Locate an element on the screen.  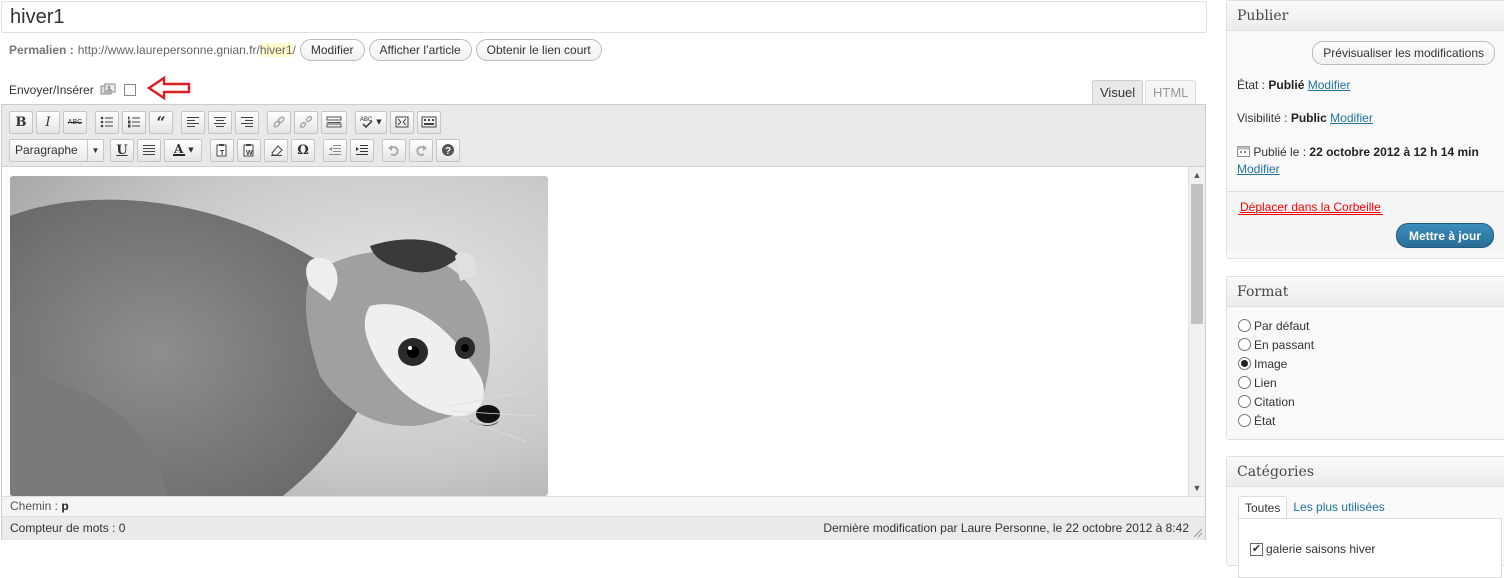
scrollbar-thumb is located at coordinates (1197, 254).